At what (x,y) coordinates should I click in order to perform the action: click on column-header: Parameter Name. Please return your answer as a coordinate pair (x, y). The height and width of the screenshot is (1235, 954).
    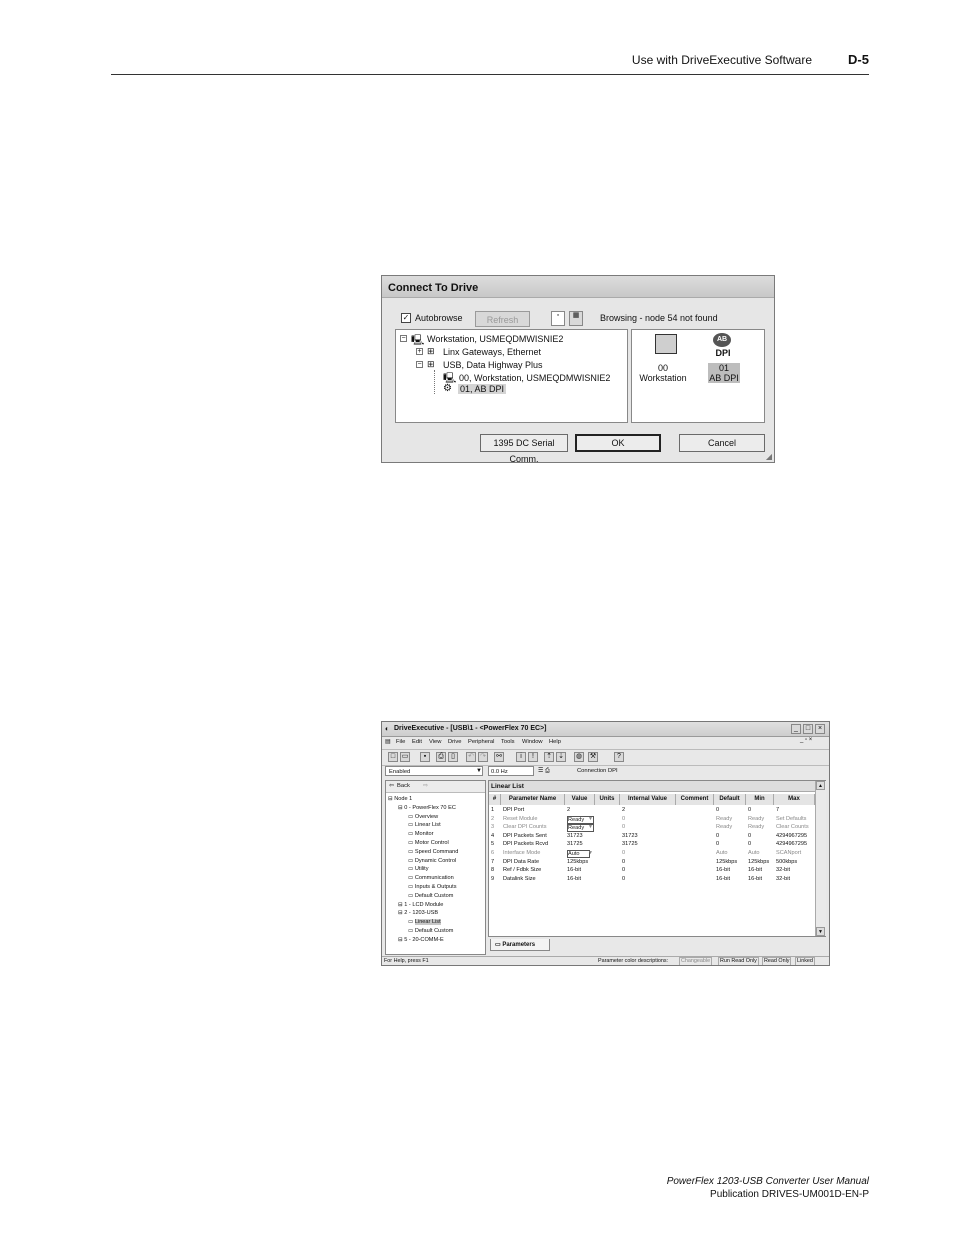
    Looking at the image, I should click on (533, 799).